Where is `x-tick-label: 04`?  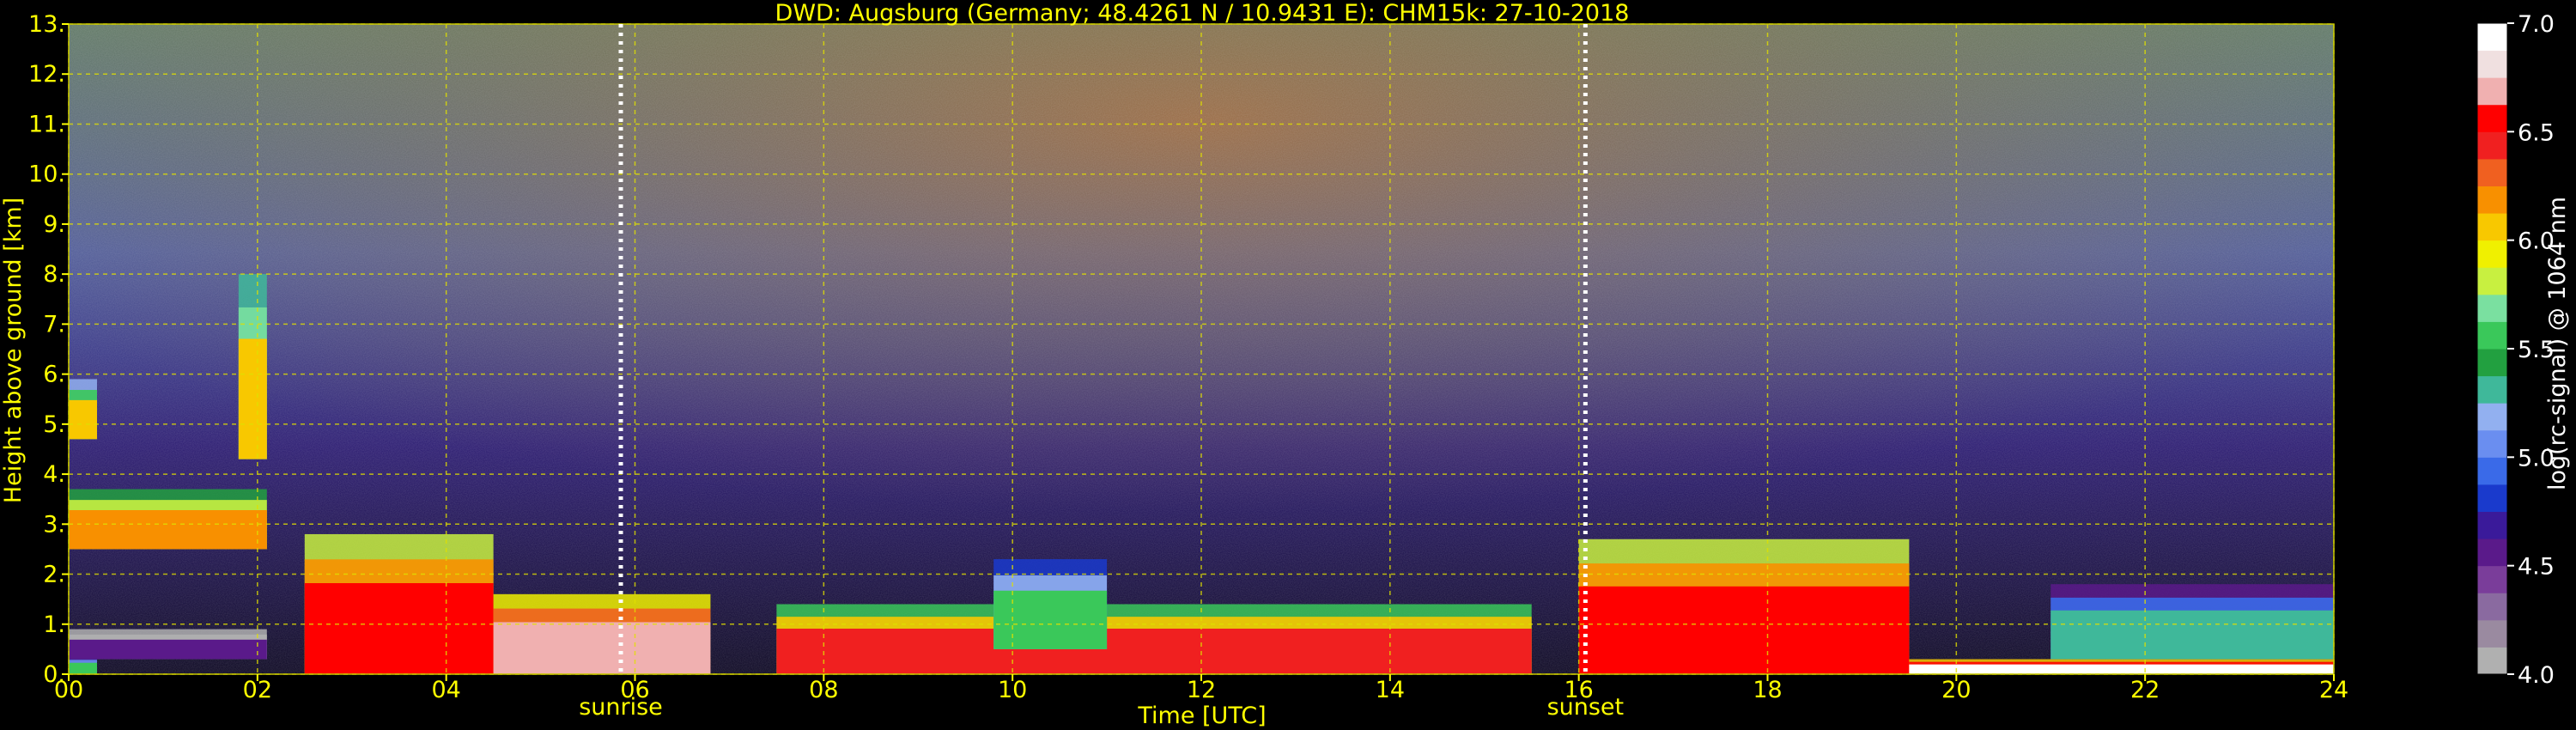 x-tick-label: 04 is located at coordinates (446, 690).